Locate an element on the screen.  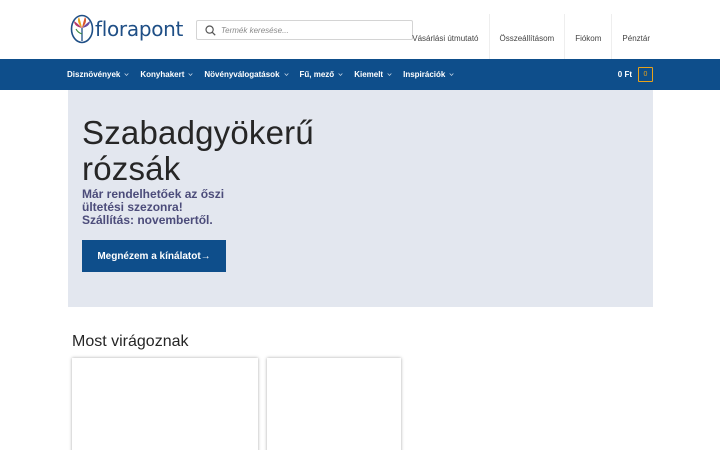
nav-item-grass-meadow: Fű, mező is located at coordinates (322, 74).